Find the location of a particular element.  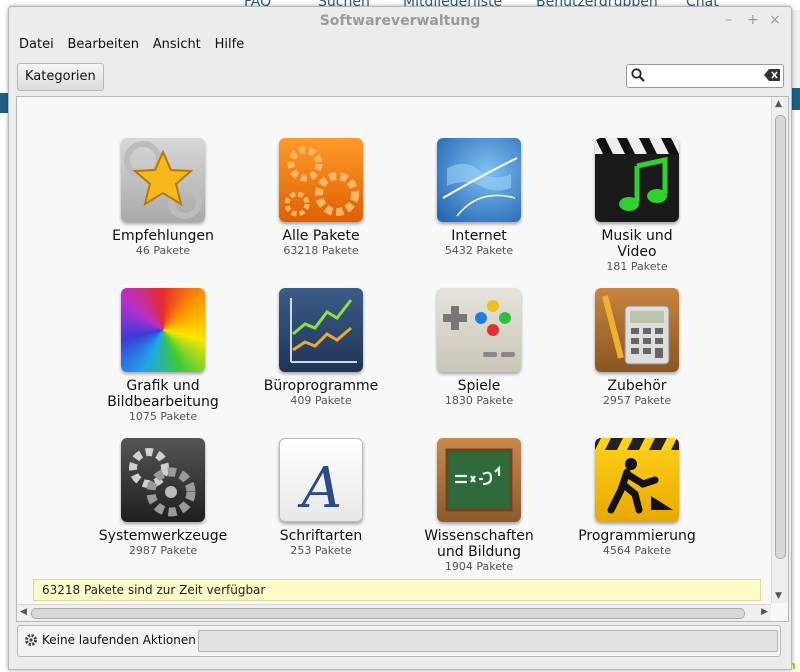

scroll-right-arrow-icon: ▶ is located at coordinates (764, 612).